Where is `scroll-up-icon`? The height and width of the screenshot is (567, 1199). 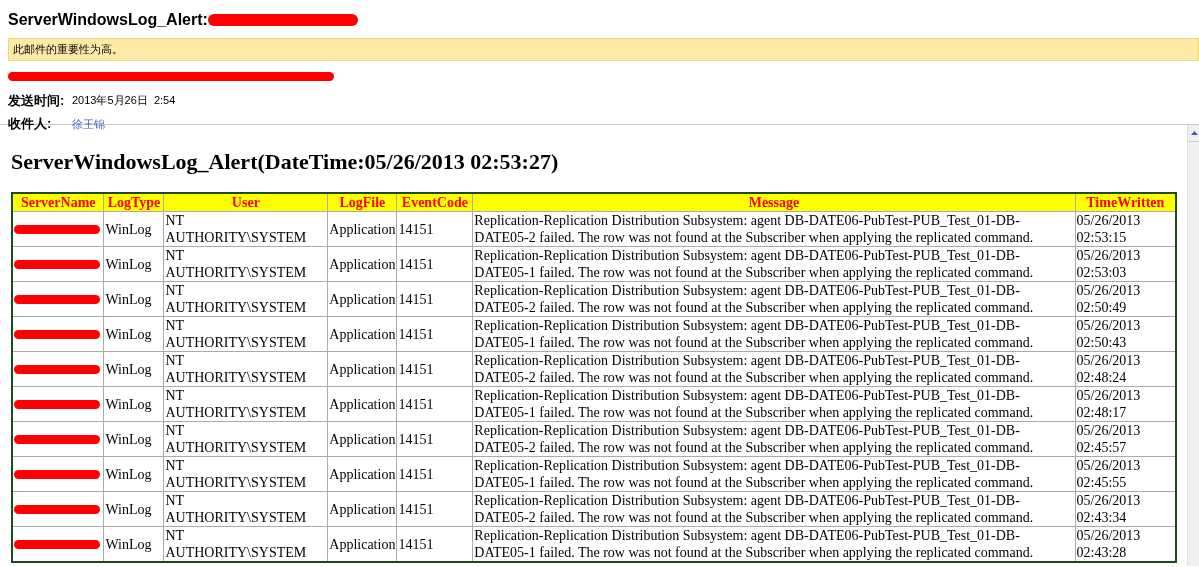 scroll-up-icon is located at coordinates (1194, 133).